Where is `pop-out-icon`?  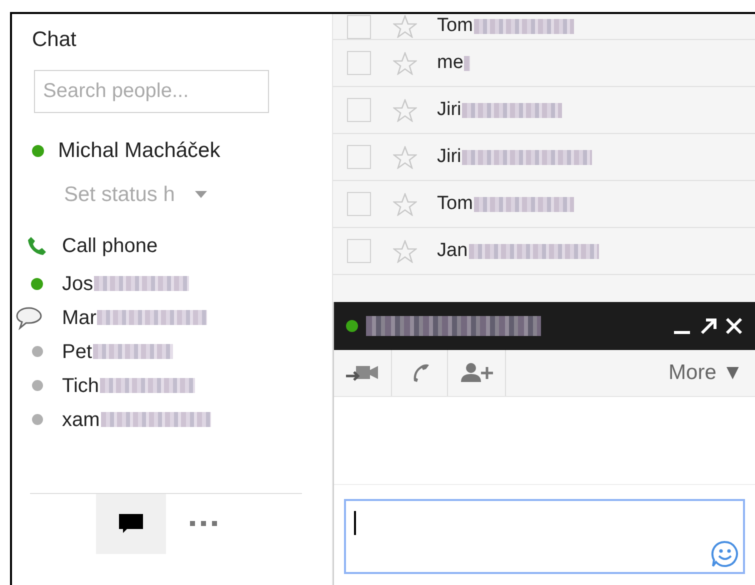 pop-out-icon is located at coordinates (708, 326).